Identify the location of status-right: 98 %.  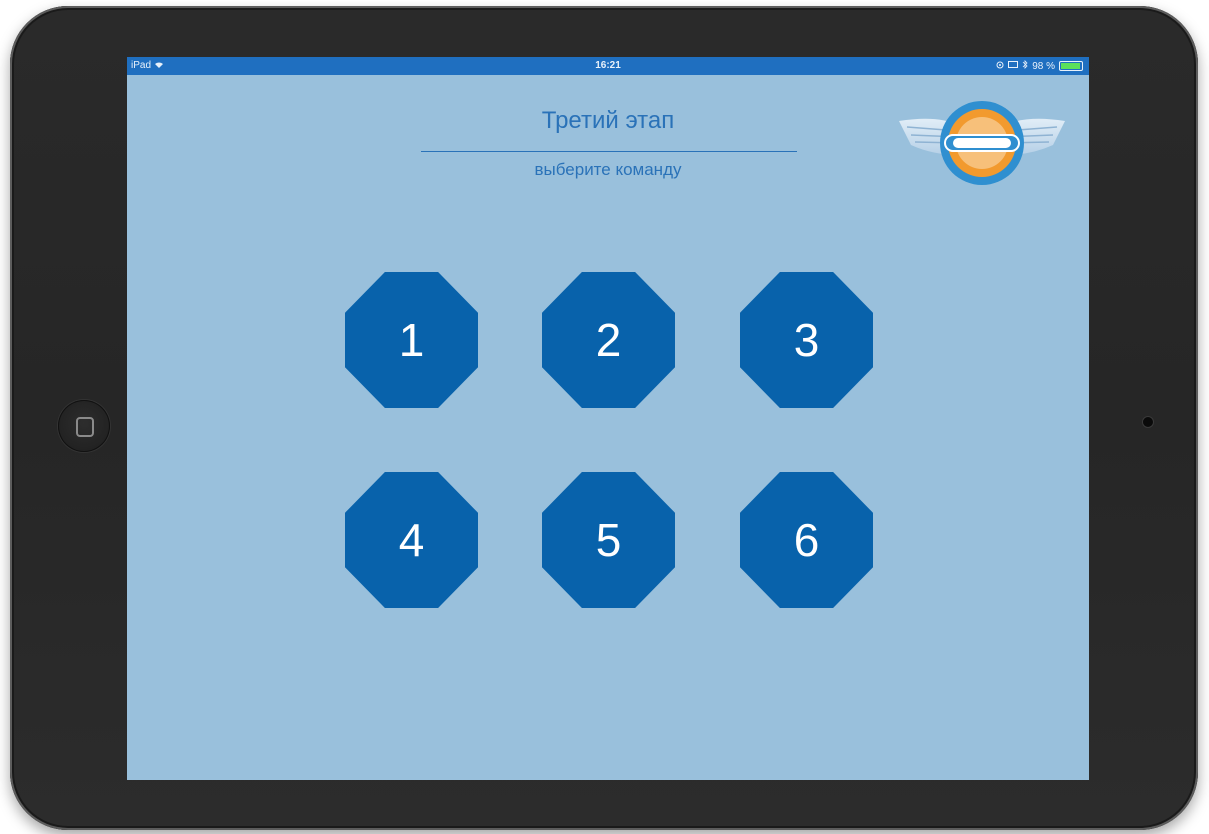
(1039, 66).